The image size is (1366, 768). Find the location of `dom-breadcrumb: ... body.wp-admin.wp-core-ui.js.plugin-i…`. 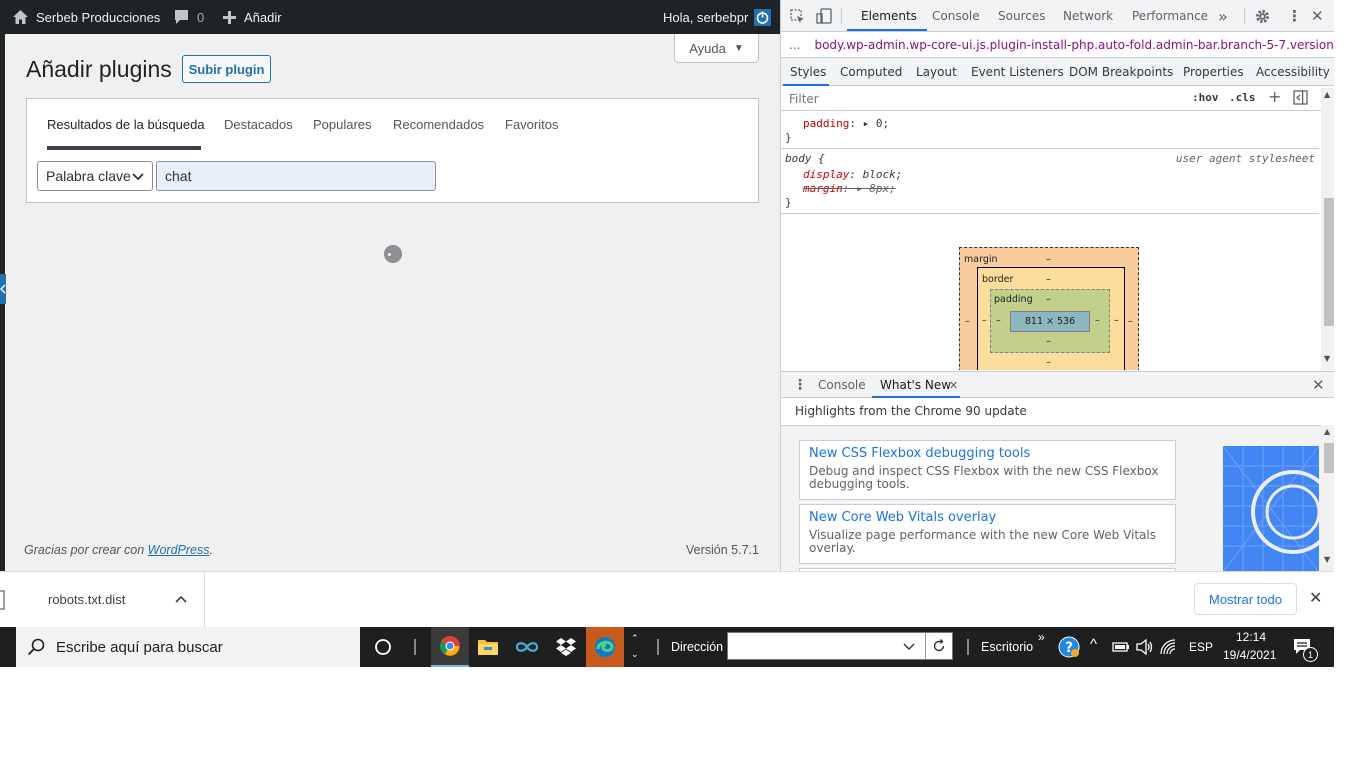

dom-breadcrumb: ... body.wp-admin.wp-core-ui.js.plugin-i… is located at coordinates (1057, 45).